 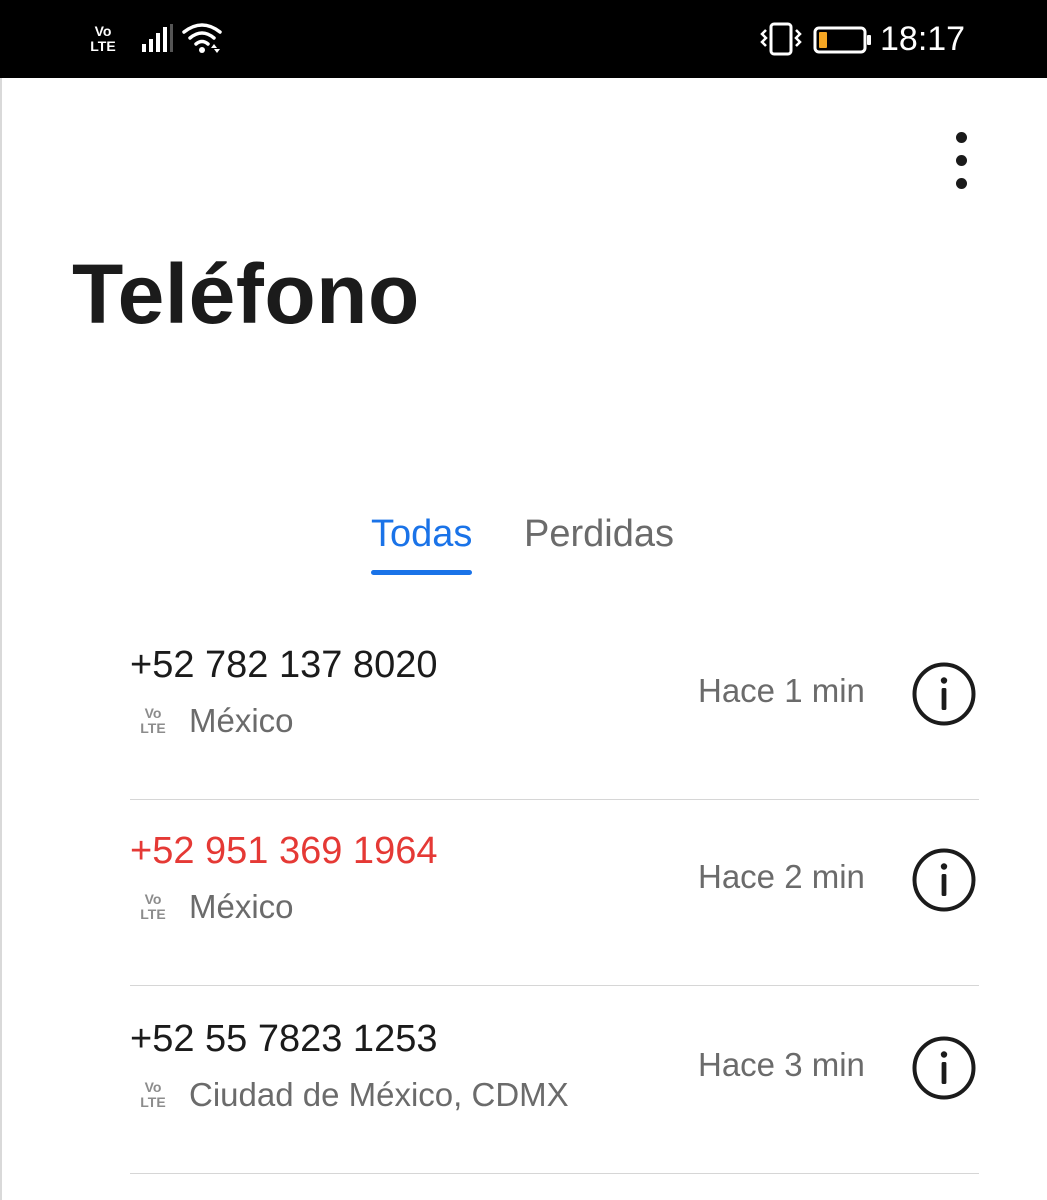 What do you see at coordinates (842, 40) in the screenshot?
I see `battery-icon` at bounding box center [842, 40].